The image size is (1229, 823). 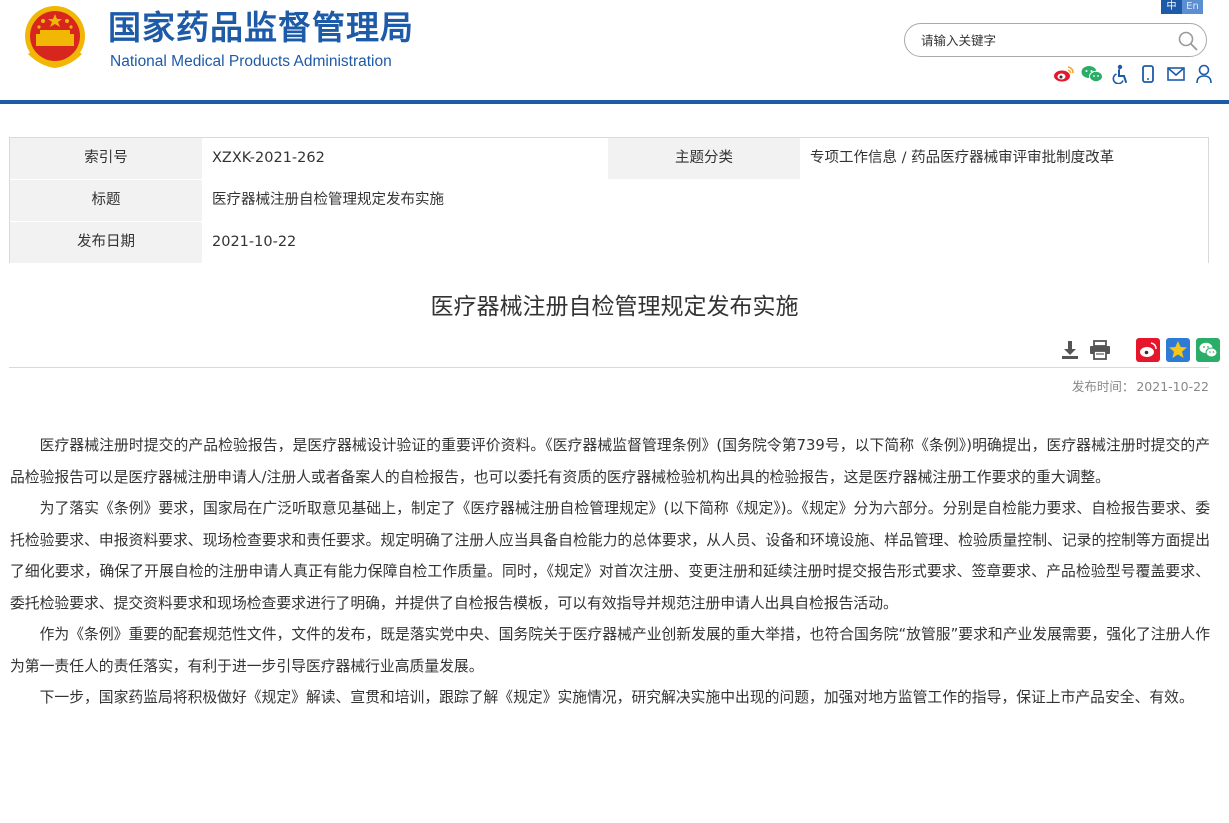 I want to click on print-icon, so click(x=1100, y=350).